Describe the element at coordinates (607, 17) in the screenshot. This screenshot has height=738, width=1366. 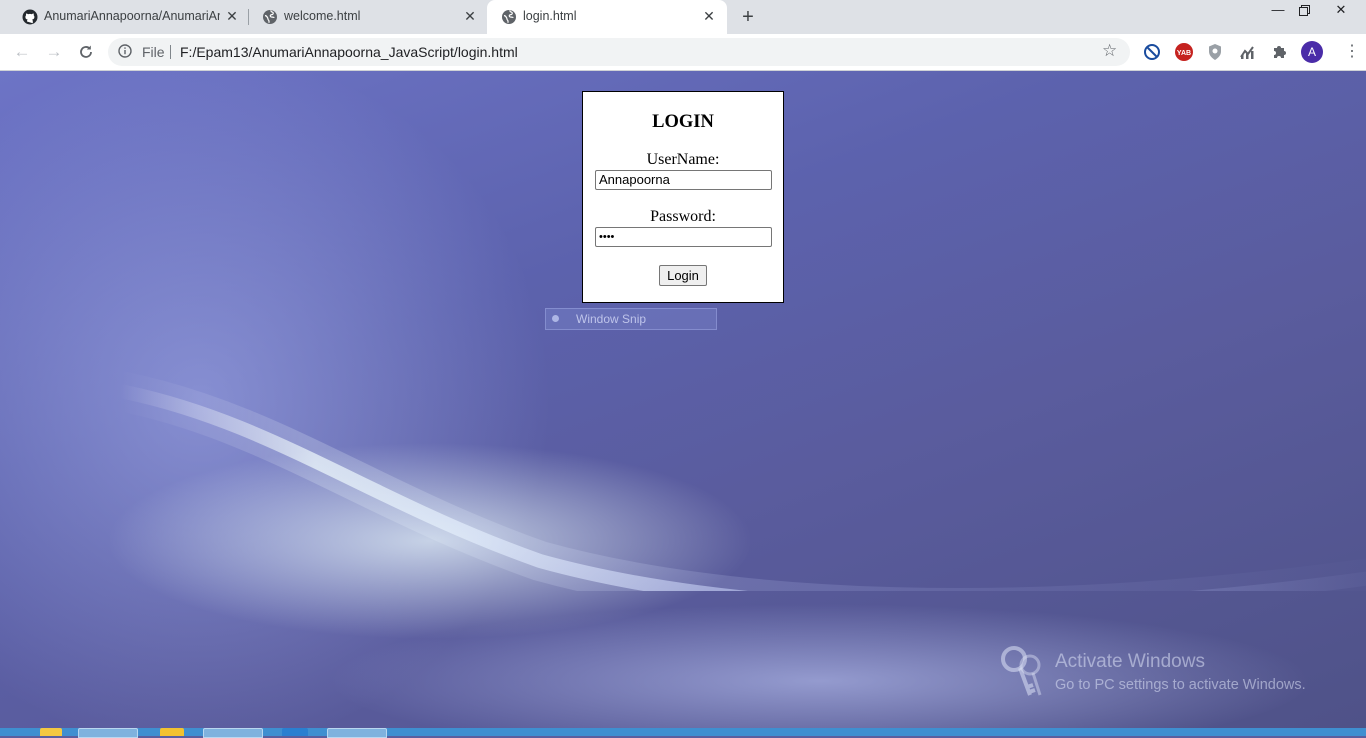
I see `tab-login-active: login.html ✕` at that location.